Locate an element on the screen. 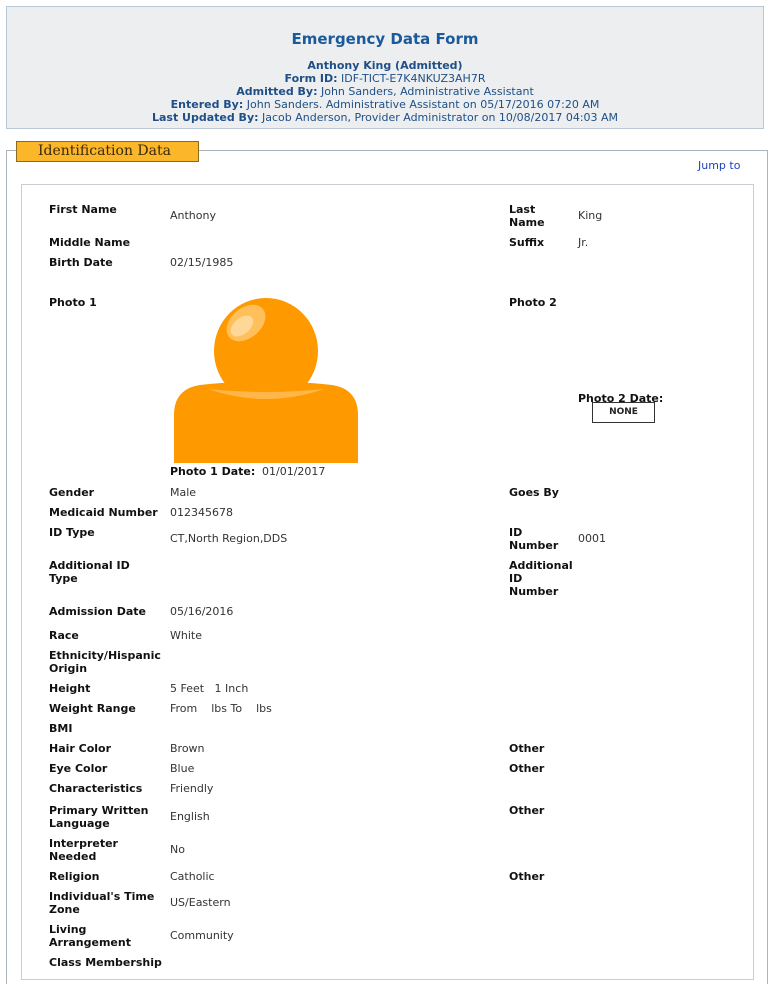 This screenshot has width=772, height=984. photo2-date-label: Photo 2 Date: is located at coordinates (621, 398).